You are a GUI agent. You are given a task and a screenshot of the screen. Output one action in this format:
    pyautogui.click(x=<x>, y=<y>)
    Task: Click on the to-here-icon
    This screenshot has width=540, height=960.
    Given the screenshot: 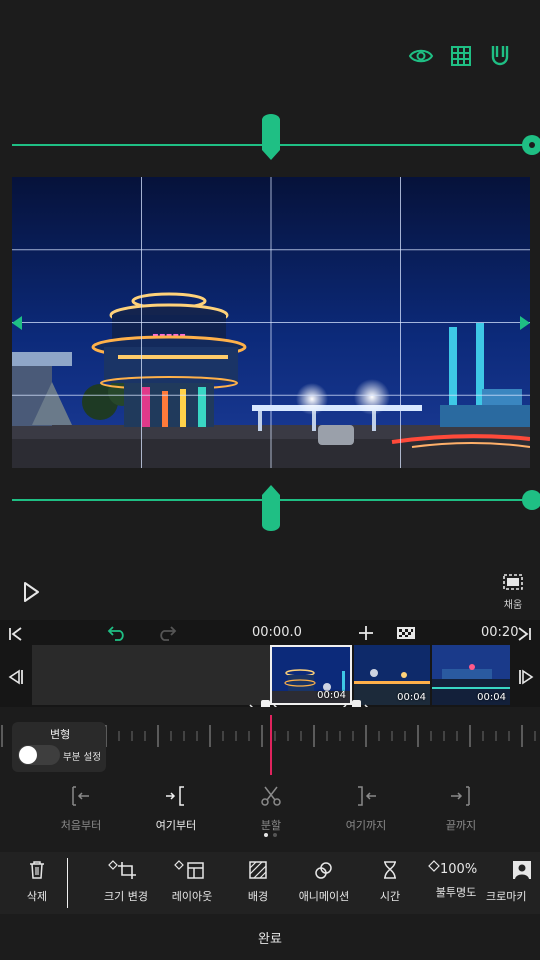 What is the action you would take?
    pyautogui.click(x=367, y=796)
    